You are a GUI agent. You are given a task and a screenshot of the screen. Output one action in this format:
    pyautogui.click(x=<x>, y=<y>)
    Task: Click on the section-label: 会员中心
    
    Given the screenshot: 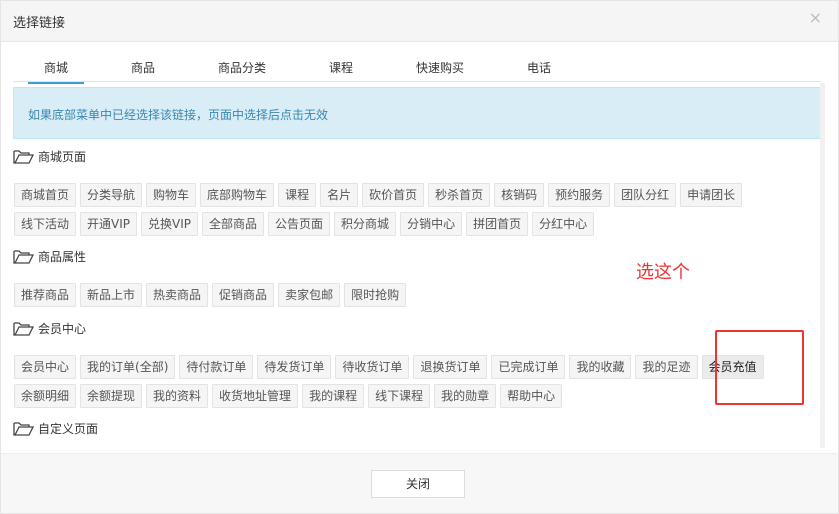 What is the action you would take?
    pyautogui.click(x=62, y=328)
    